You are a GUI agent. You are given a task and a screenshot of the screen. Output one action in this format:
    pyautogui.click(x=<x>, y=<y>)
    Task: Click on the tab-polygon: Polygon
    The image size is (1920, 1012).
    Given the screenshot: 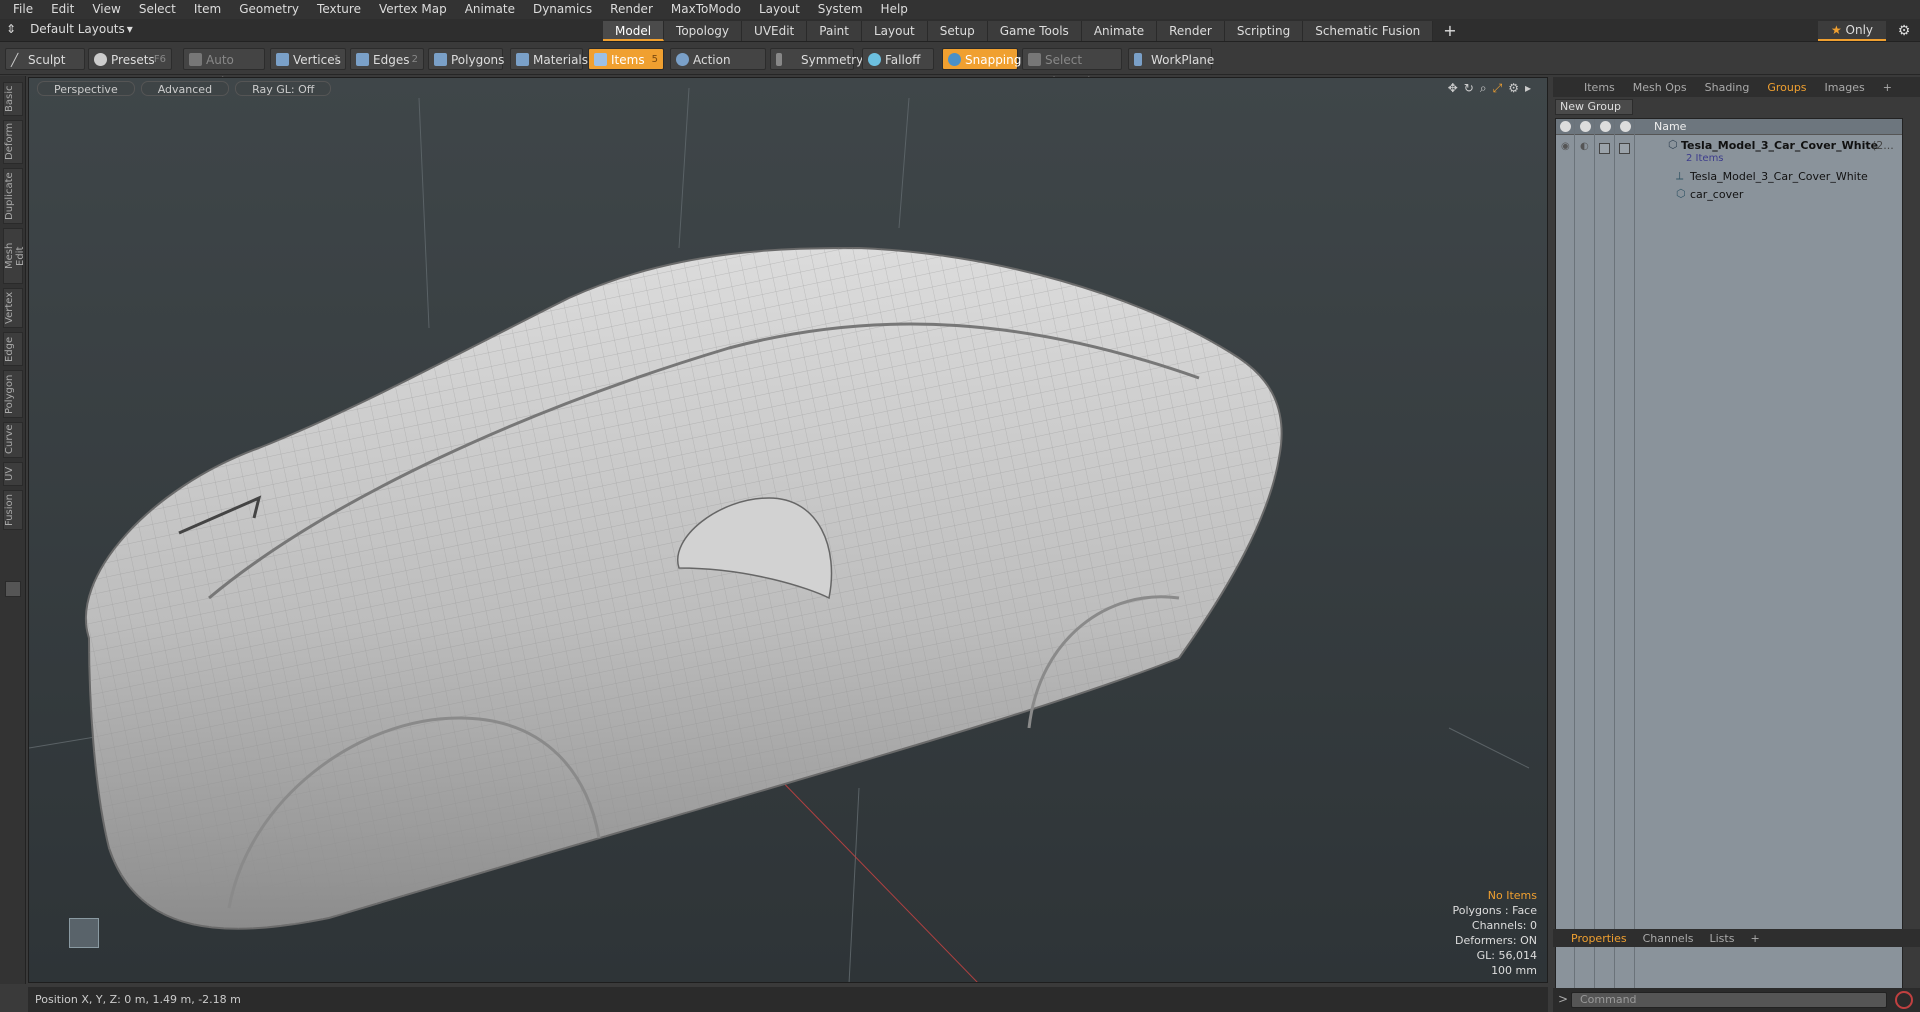 What is the action you would take?
    pyautogui.click(x=13, y=394)
    